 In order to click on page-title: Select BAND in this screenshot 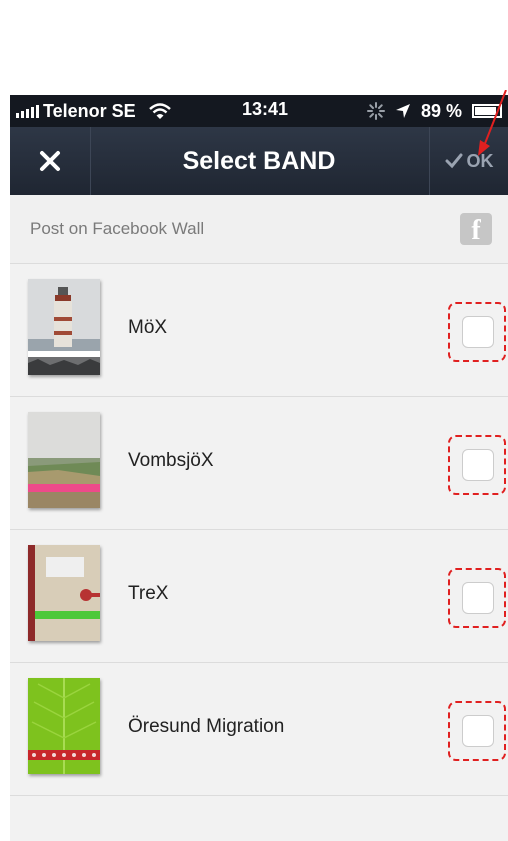, I will do `click(259, 161)`.